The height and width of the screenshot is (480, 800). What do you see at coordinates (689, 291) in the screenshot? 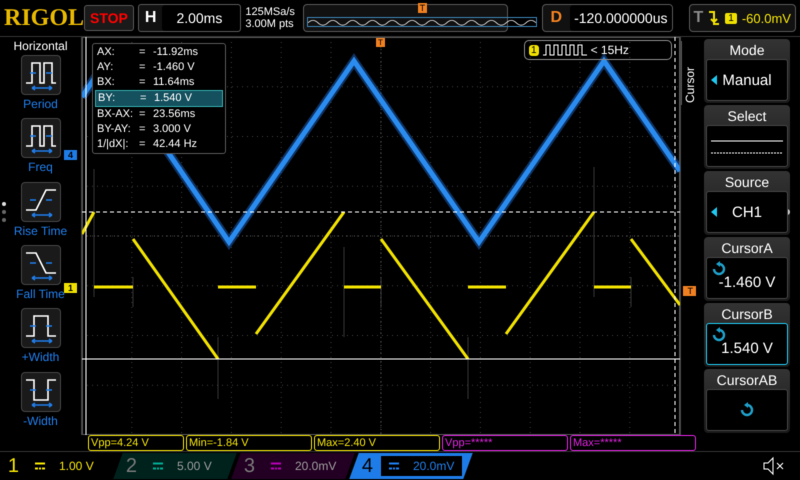
I see `trigger-level-marker: T` at bounding box center [689, 291].